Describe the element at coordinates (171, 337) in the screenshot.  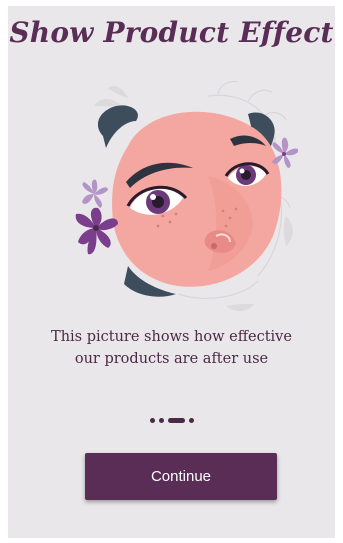
I see `description-line-1: This picture shows how effective` at that location.